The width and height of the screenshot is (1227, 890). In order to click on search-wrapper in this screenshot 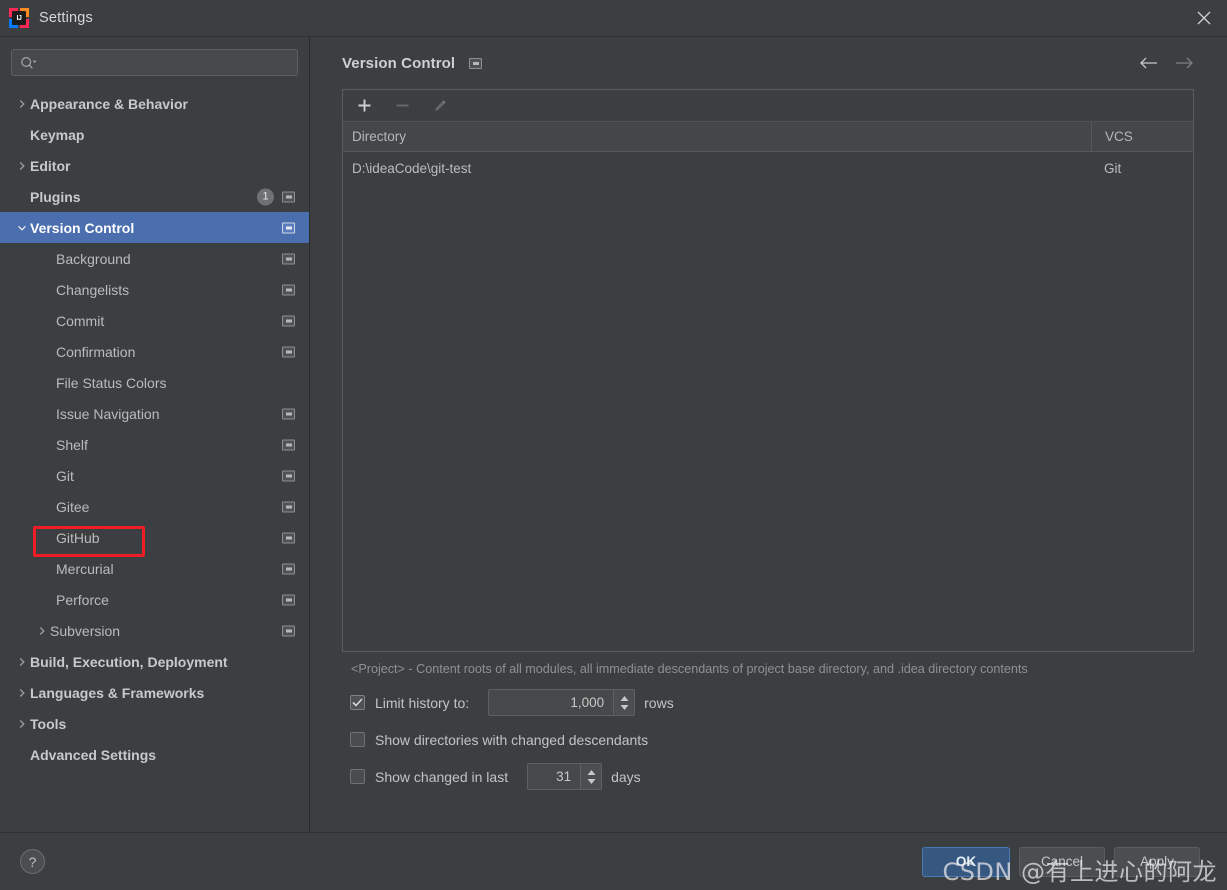, I will do `click(154, 67)`.